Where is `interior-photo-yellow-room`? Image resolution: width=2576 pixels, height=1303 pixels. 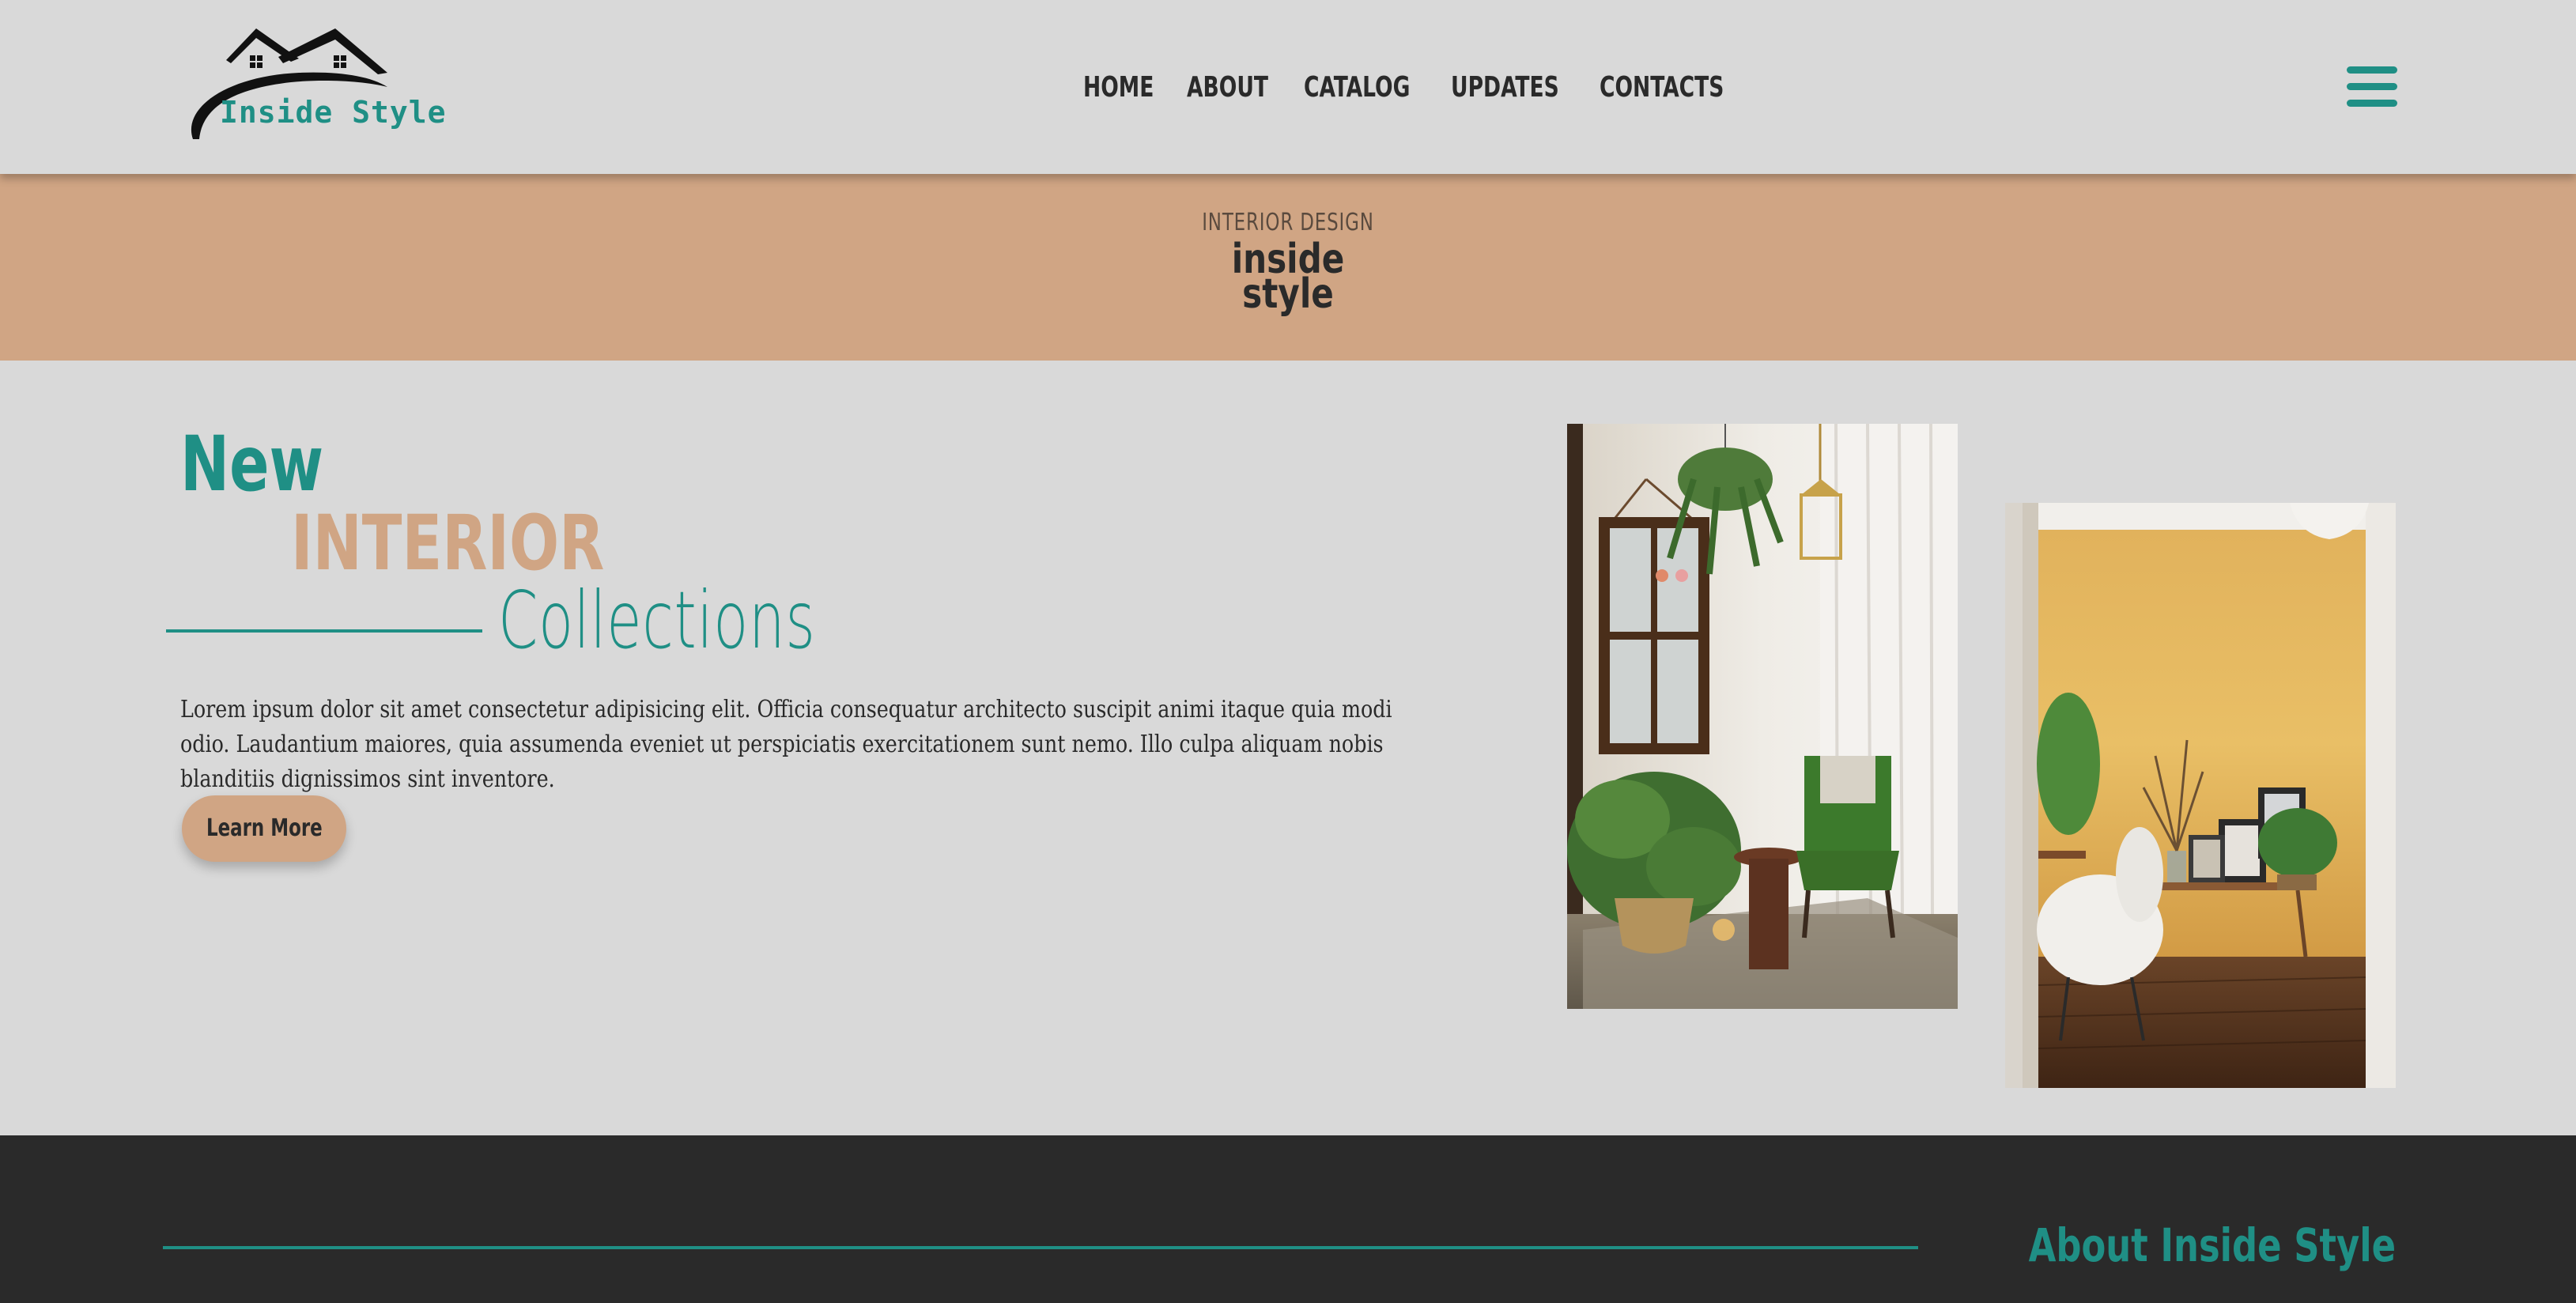 interior-photo-yellow-room is located at coordinates (2200, 795).